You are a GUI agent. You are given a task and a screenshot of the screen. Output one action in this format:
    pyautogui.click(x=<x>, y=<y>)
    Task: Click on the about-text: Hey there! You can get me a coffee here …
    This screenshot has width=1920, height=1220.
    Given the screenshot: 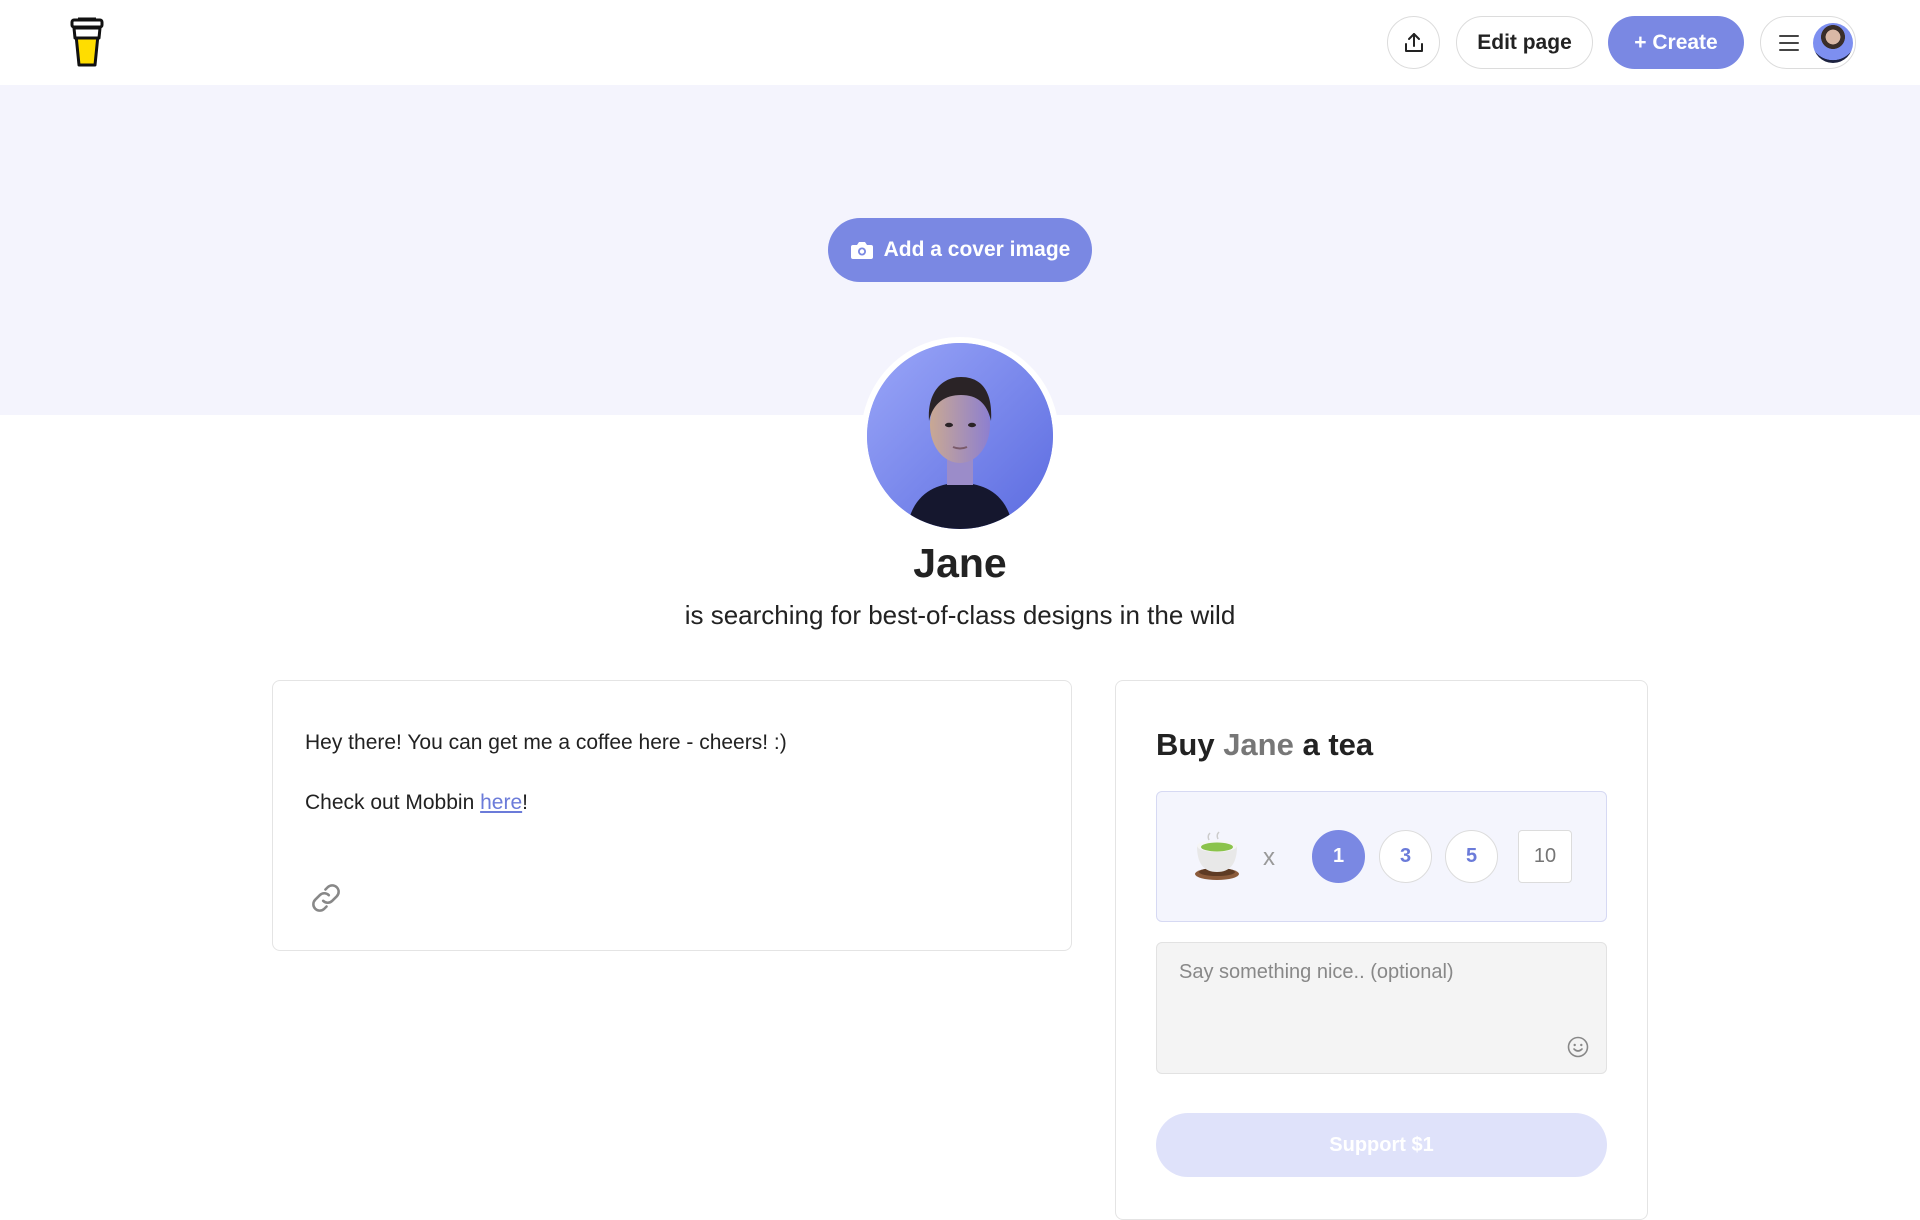 What is the action you would take?
    pyautogui.click(x=546, y=742)
    